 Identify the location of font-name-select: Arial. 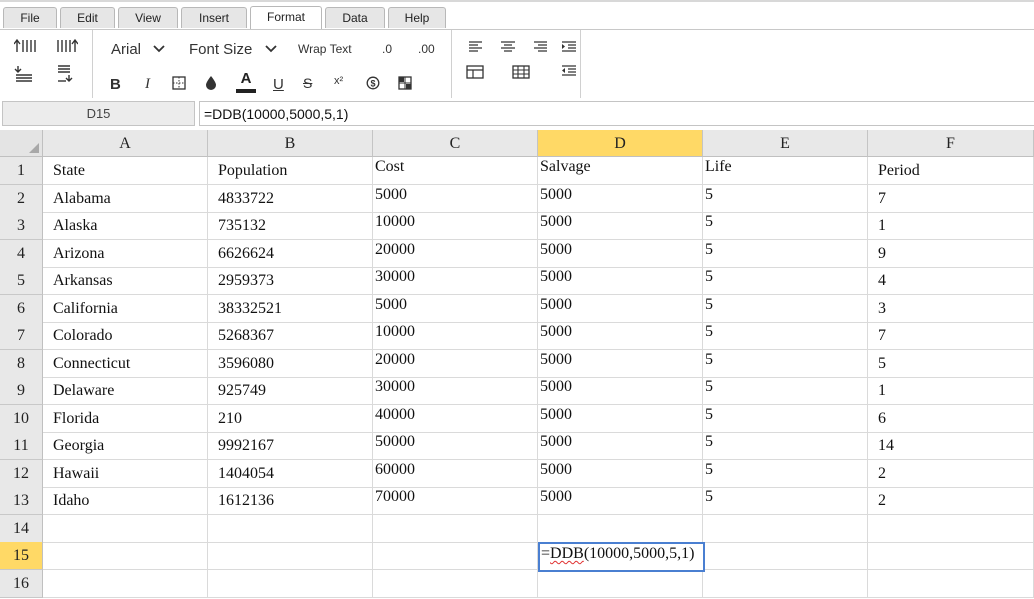
(126, 49).